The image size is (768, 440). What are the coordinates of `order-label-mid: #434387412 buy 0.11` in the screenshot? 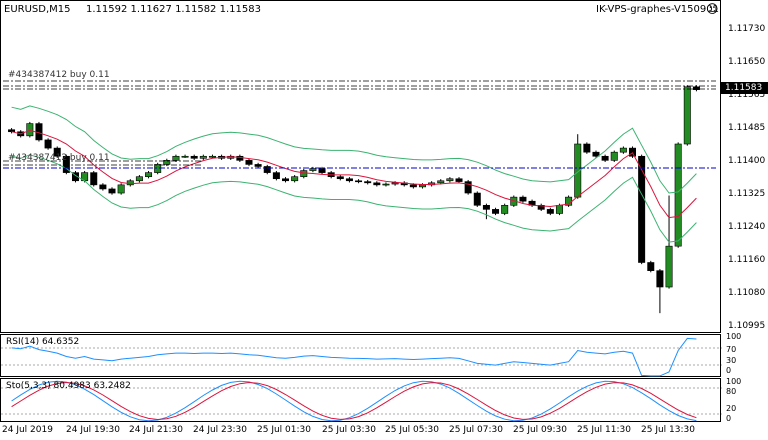 It's located at (59, 158).